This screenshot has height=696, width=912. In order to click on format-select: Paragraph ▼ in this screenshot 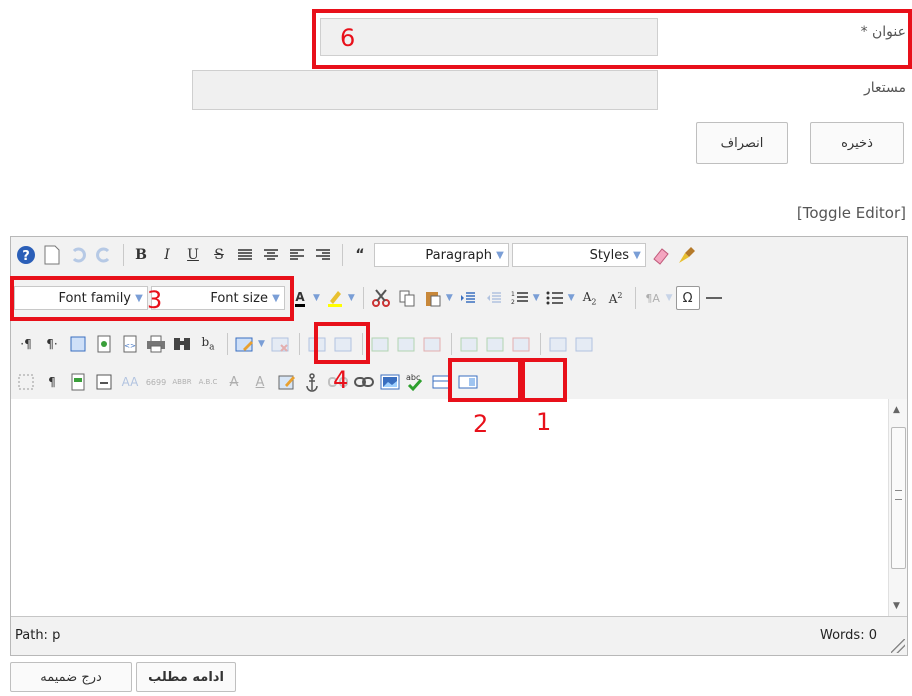, I will do `click(441, 255)`.